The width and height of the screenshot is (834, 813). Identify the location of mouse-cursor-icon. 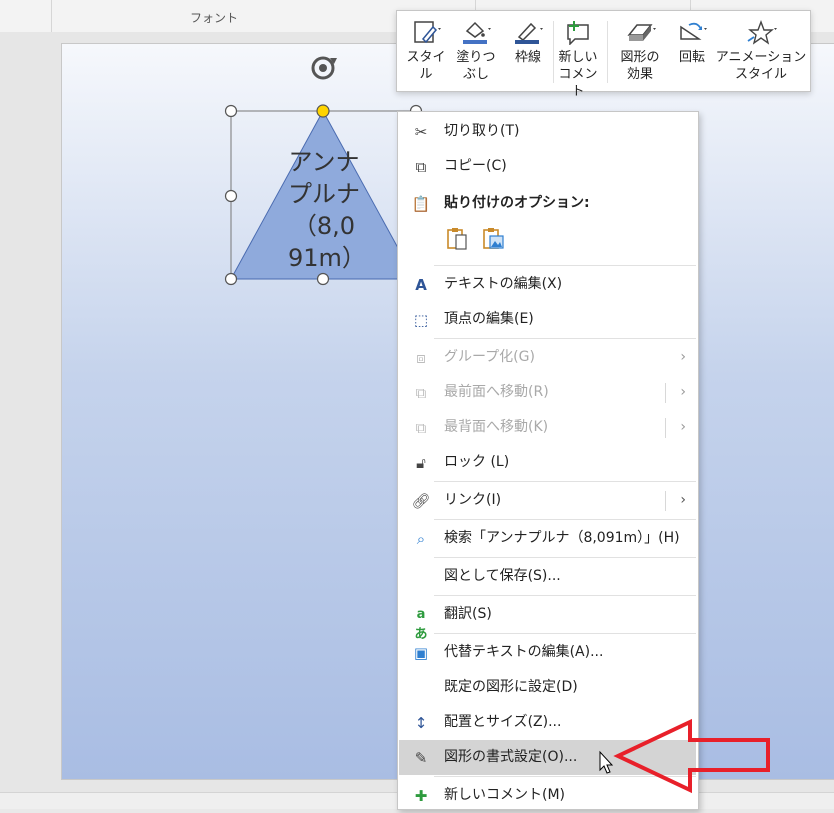
(606, 762).